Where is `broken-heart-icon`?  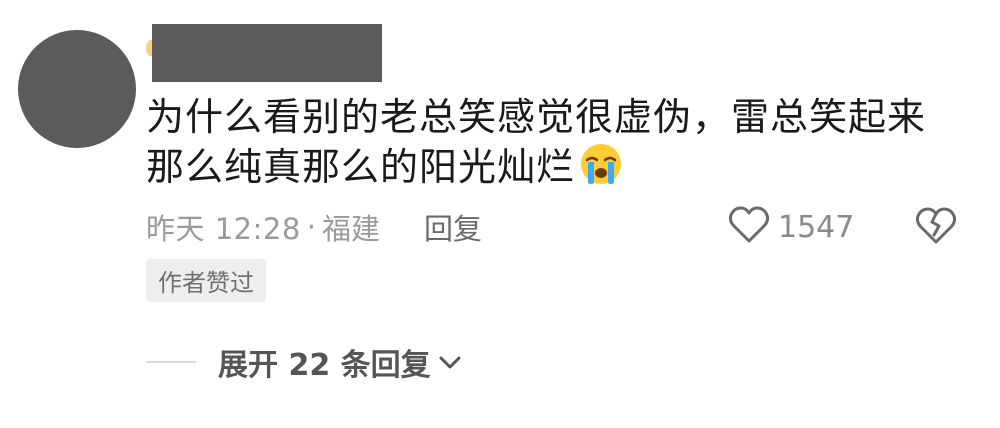
broken-heart-icon is located at coordinates (936, 228).